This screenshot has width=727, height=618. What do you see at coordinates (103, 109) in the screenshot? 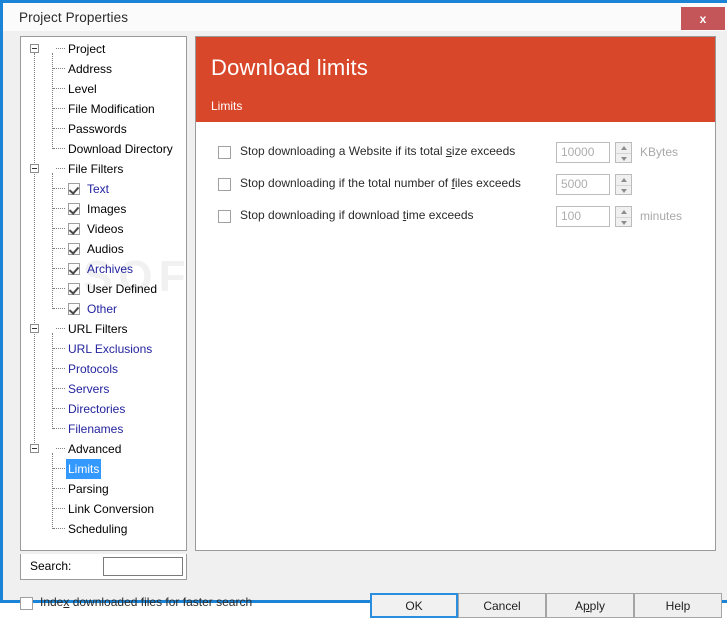
I see `tree-item-file-modification: File Modification` at bounding box center [103, 109].